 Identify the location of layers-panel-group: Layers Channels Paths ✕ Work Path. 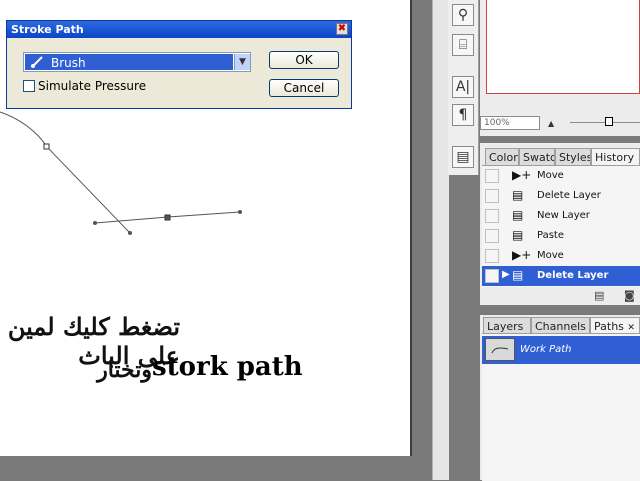
(560, 398).